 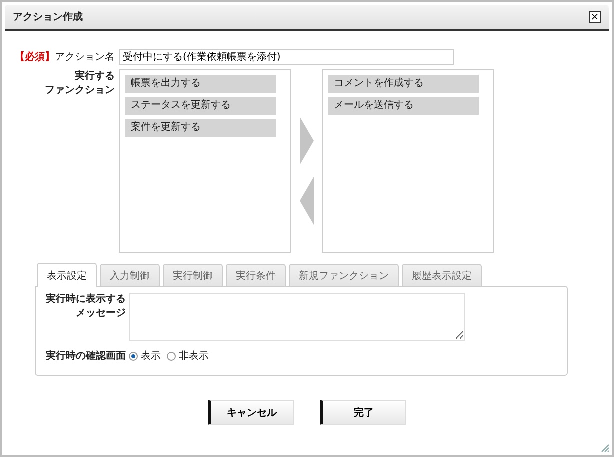 I want to click on function-item: コメントを作成する, so click(x=403, y=84).